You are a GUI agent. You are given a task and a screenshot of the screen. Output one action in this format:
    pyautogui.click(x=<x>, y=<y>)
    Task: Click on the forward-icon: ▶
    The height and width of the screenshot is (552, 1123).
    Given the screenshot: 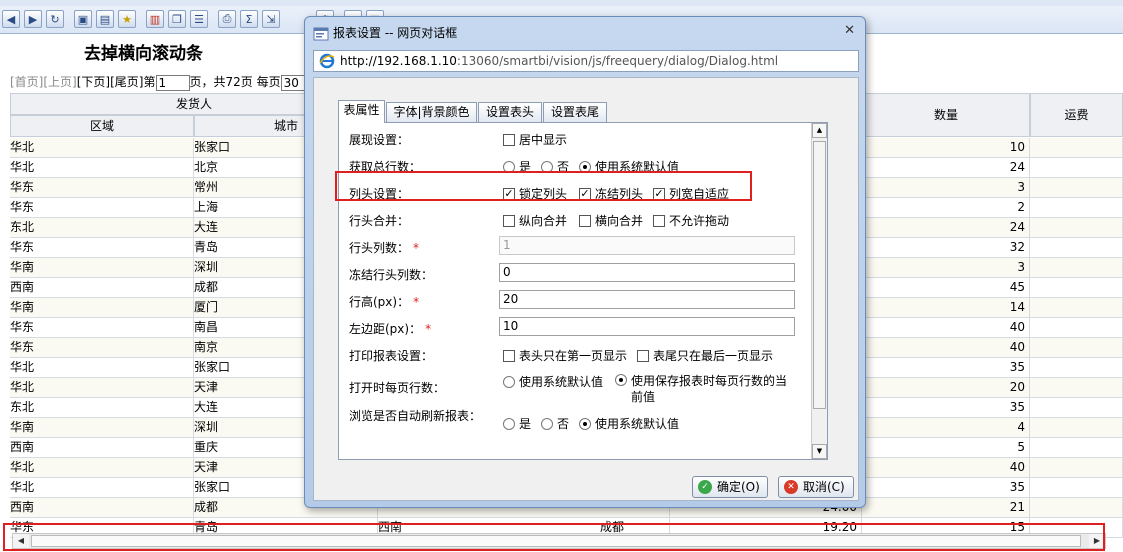 What is the action you would take?
    pyautogui.click(x=33, y=19)
    